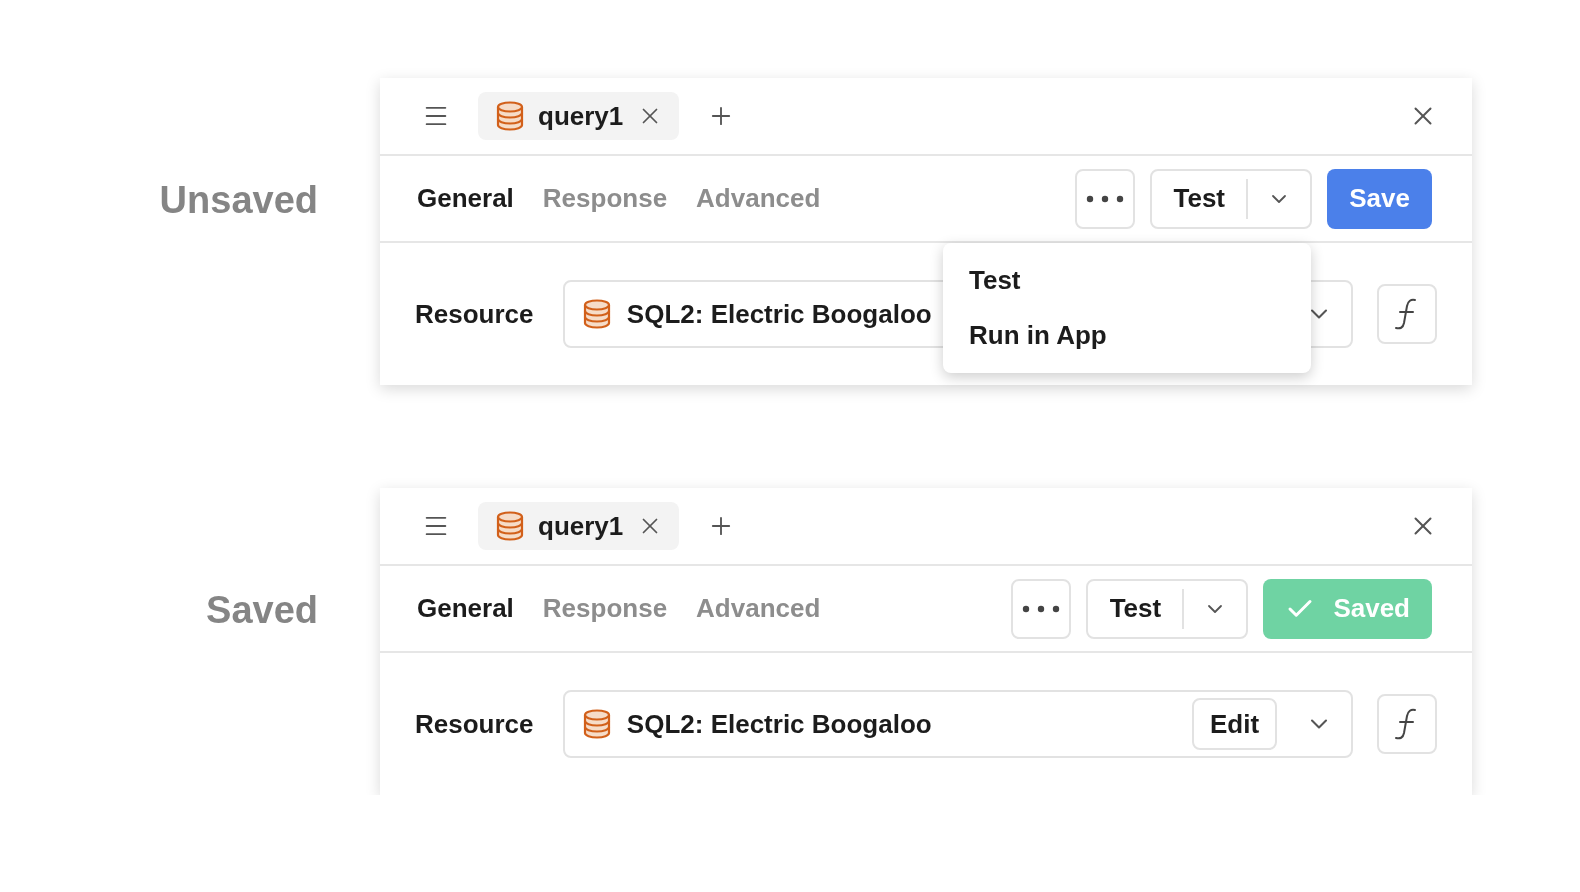 This screenshot has width=1580, height=892. What do you see at coordinates (238, 200) in the screenshot?
I see `state-label: Unsaved` at bounding box center [238, 200].